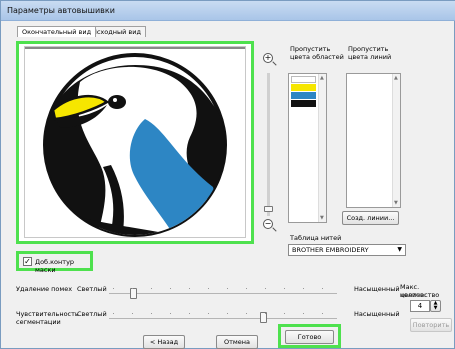  What do you see at coordinates (223, 318) in the screenshot?
I see `sensitivity-slider-track` at bounding box center [223, 318].